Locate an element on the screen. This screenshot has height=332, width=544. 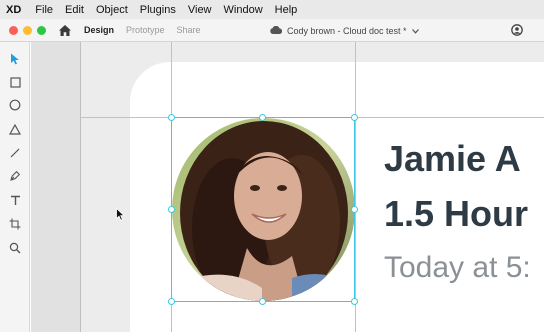
select-tool-icon is located at coordinates (15, 59).